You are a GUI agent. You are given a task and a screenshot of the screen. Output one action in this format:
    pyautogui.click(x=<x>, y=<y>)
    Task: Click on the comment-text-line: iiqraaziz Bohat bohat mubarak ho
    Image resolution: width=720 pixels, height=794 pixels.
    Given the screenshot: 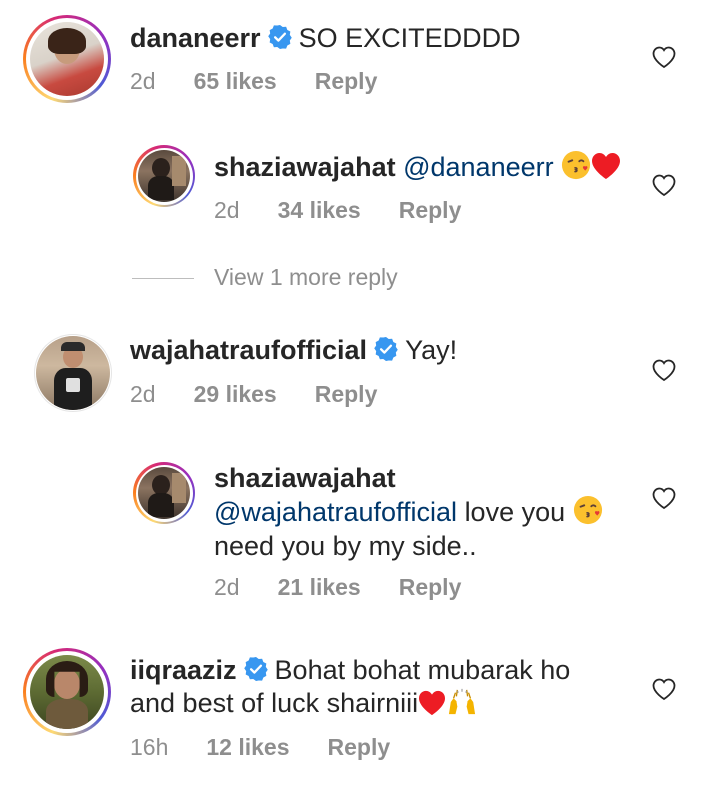 What is the action you would take?
    pyautogui.click(x=350, y=670)
    